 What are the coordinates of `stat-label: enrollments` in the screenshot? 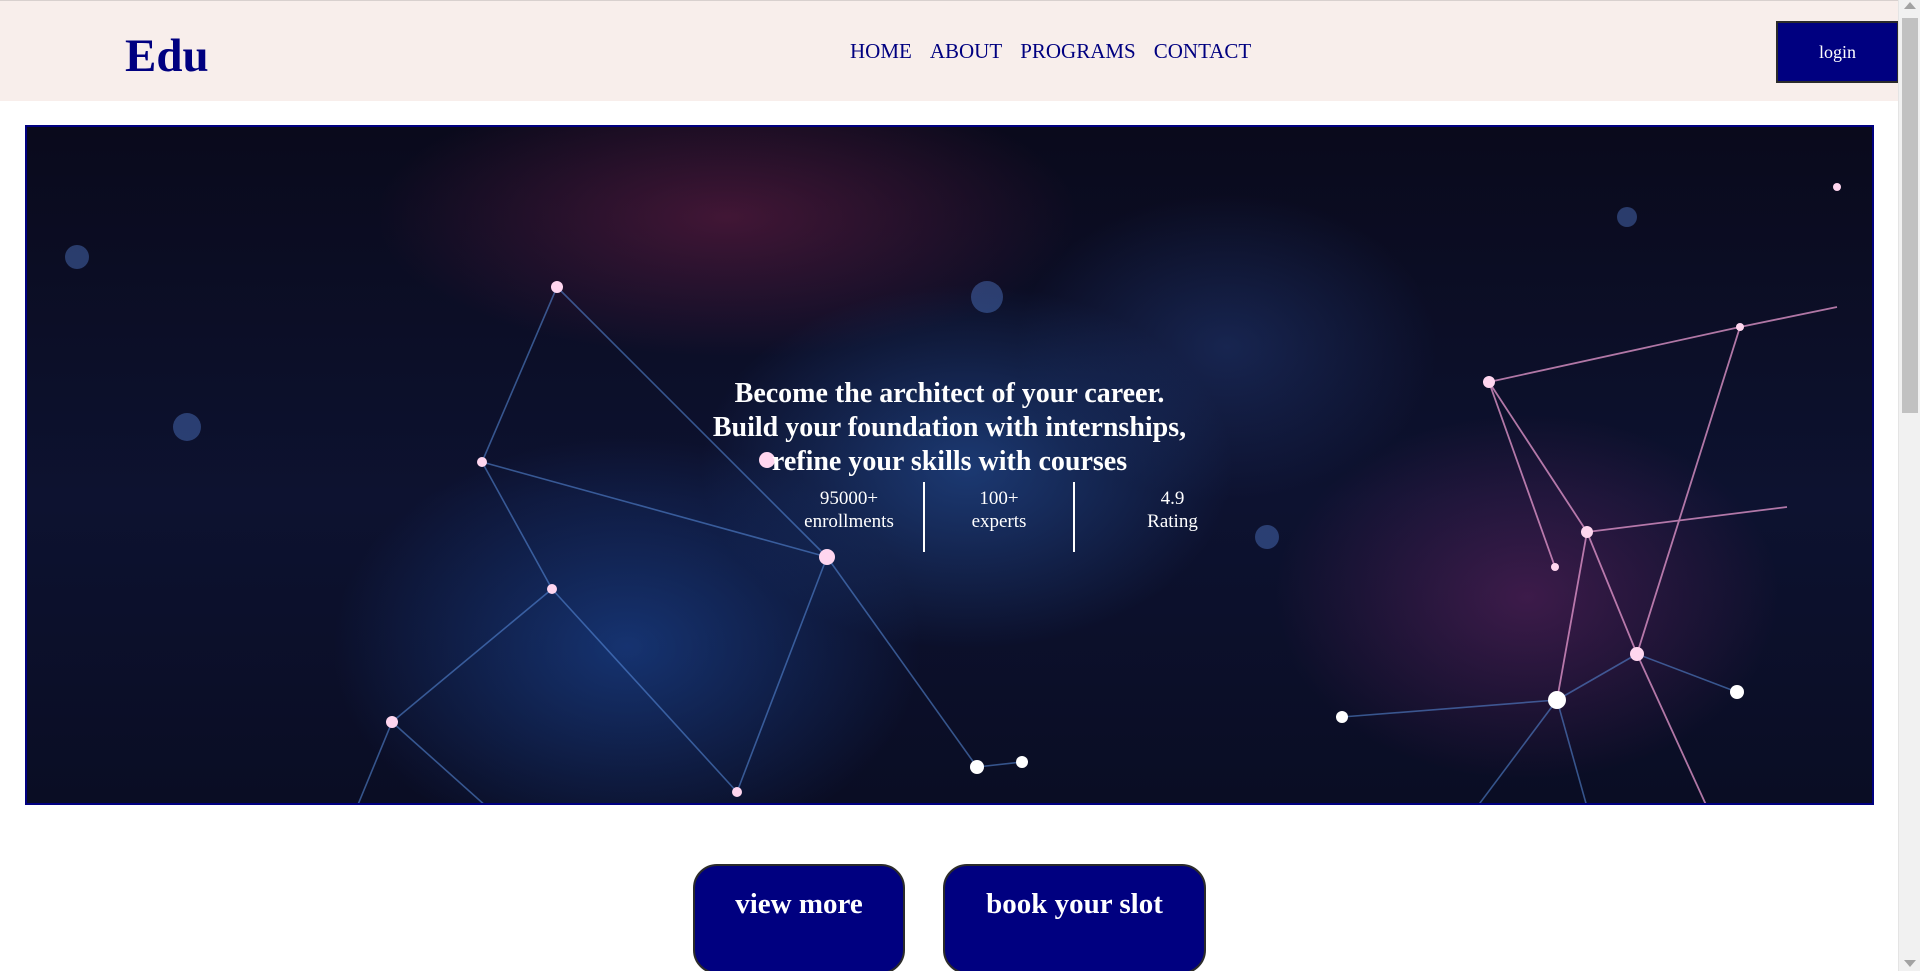 It's located at (849, 521).